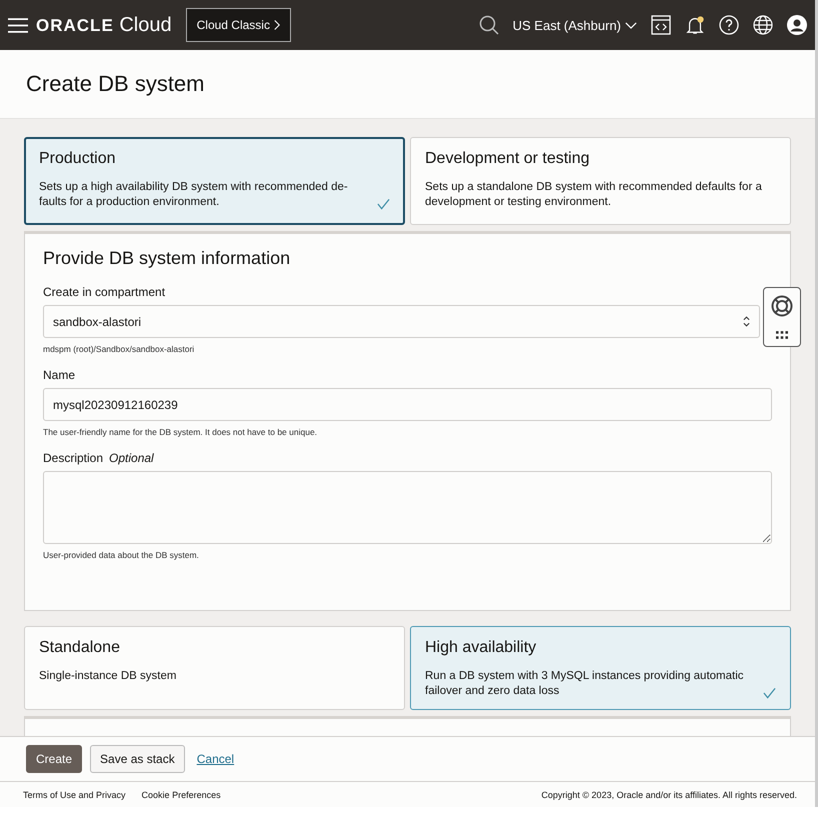 This screenshot has height=814, width=818. I want to click on card-description: Run a DB system with 3 MySQL instances providing automatic failover and zero data loss, so click(585, 684).